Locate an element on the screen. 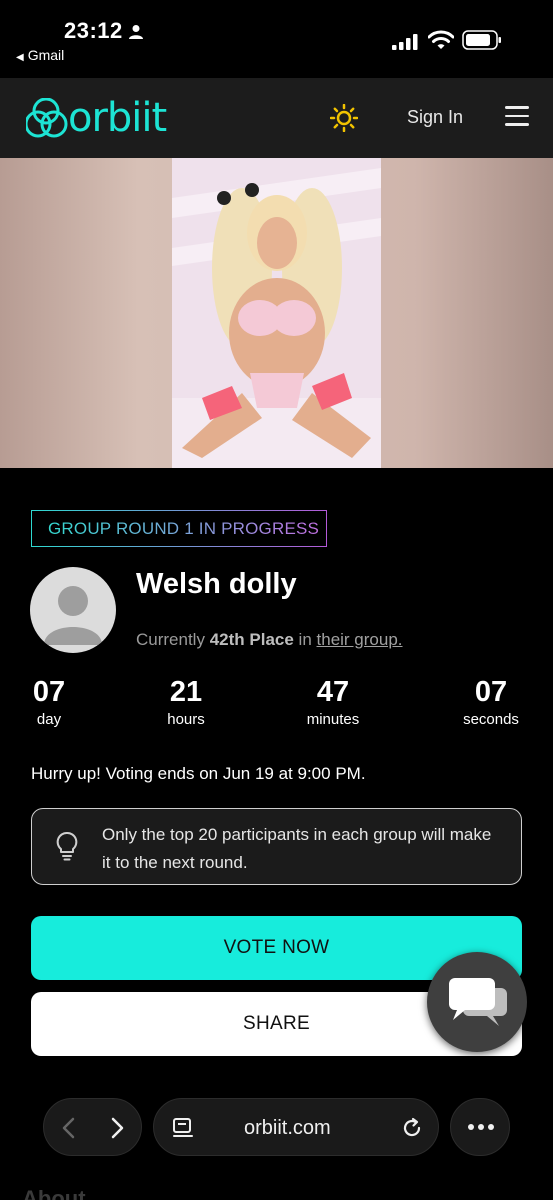 Image resolution: width=553 pixels, height=1200 pixels. round-status-text: GROUP ROUND 1 IN PROGRESS is located at coordinates (184, 528).